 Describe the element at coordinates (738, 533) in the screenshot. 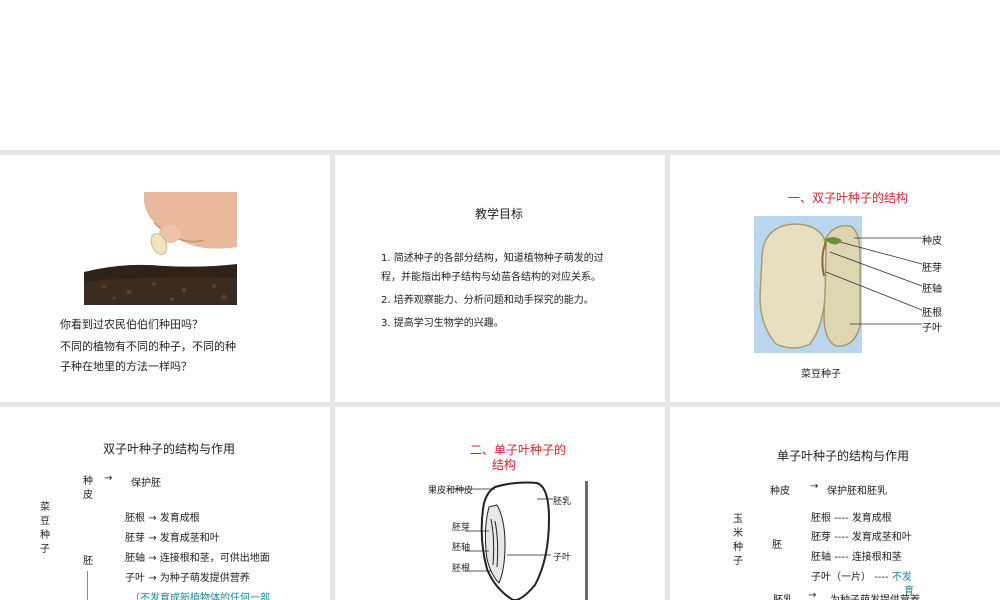

I see `side-char: 米` at that location.